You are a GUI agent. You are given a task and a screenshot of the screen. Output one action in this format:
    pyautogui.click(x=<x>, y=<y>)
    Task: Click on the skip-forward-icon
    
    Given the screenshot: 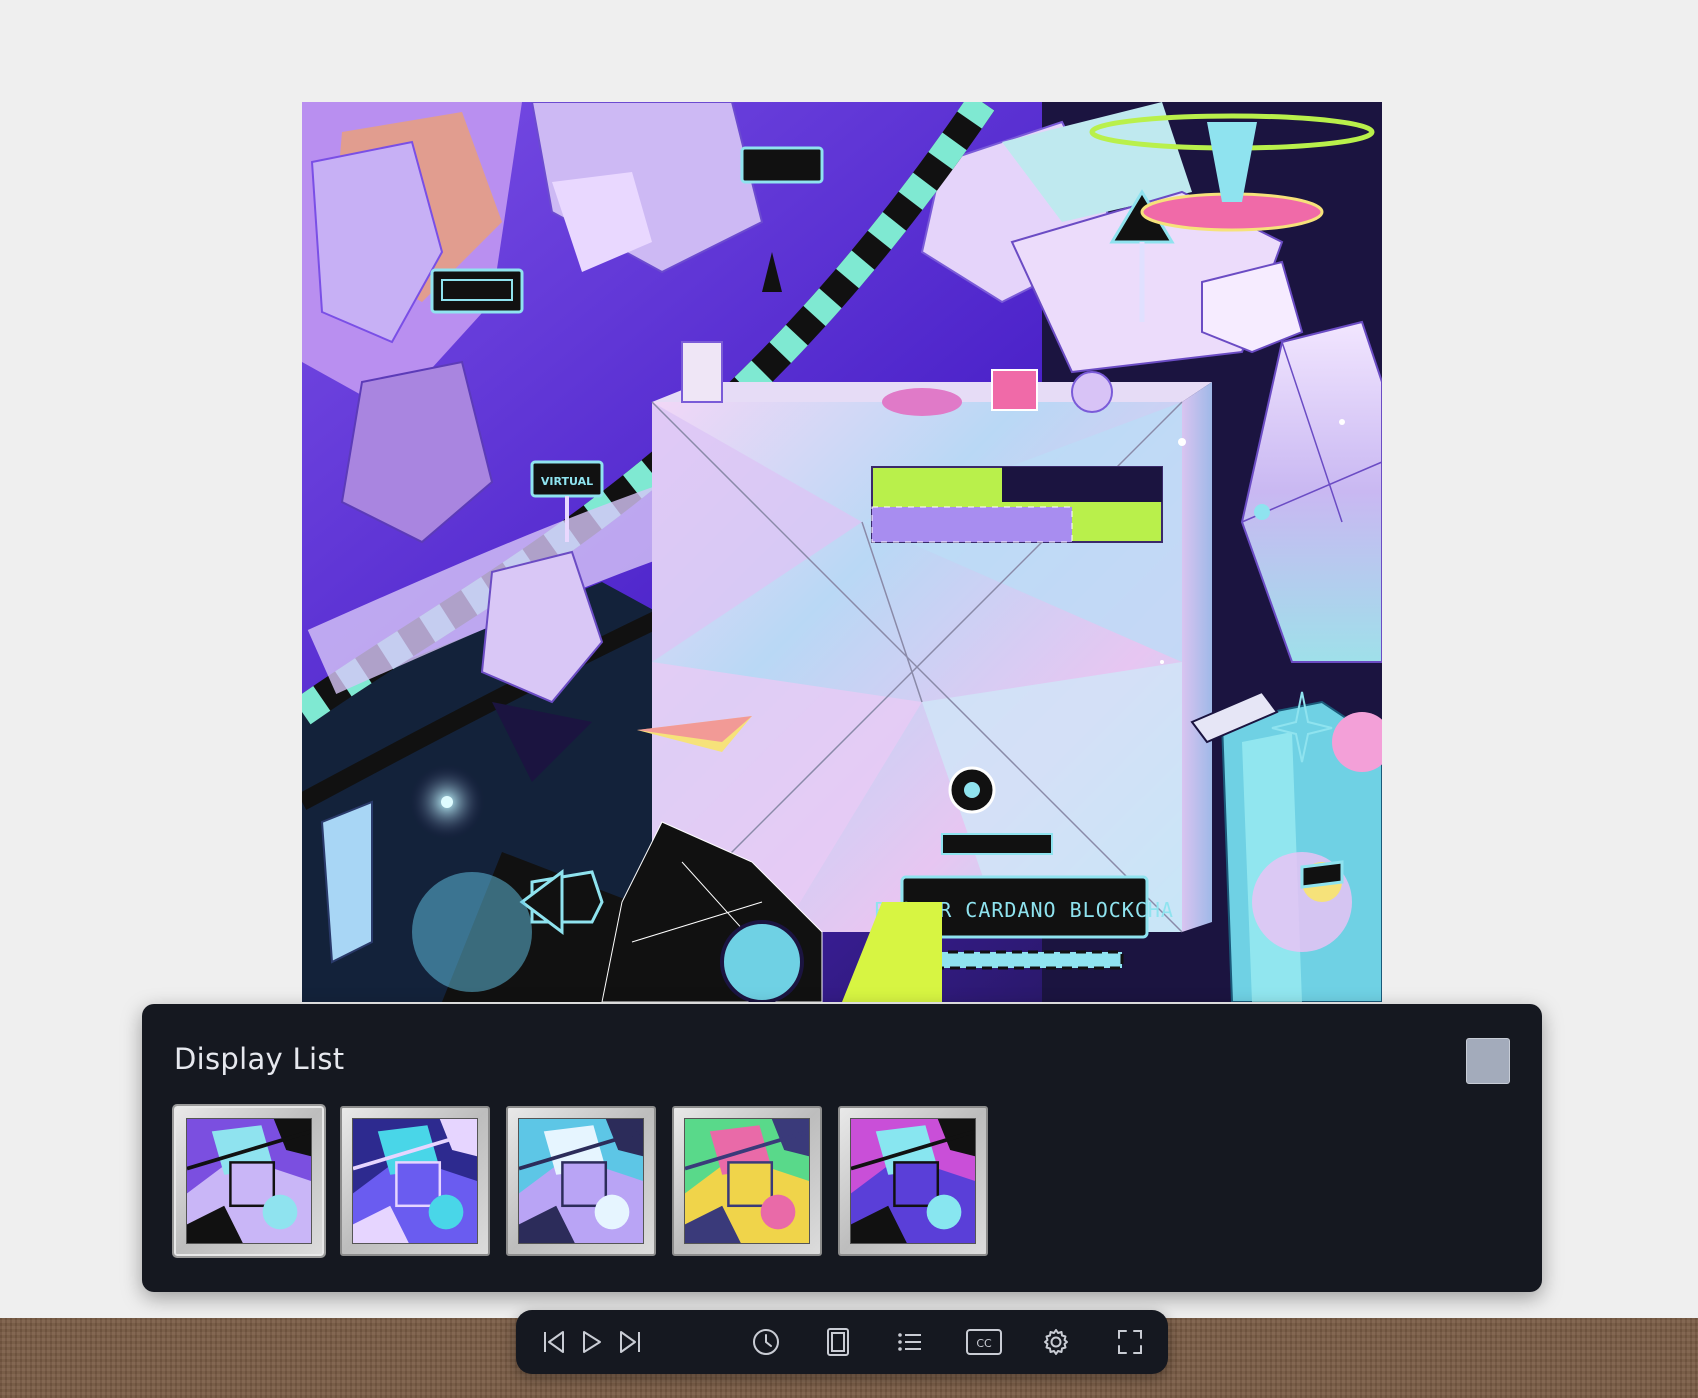 What is the action you would take?
    pyautogui.click(x=630, y=1342)
    